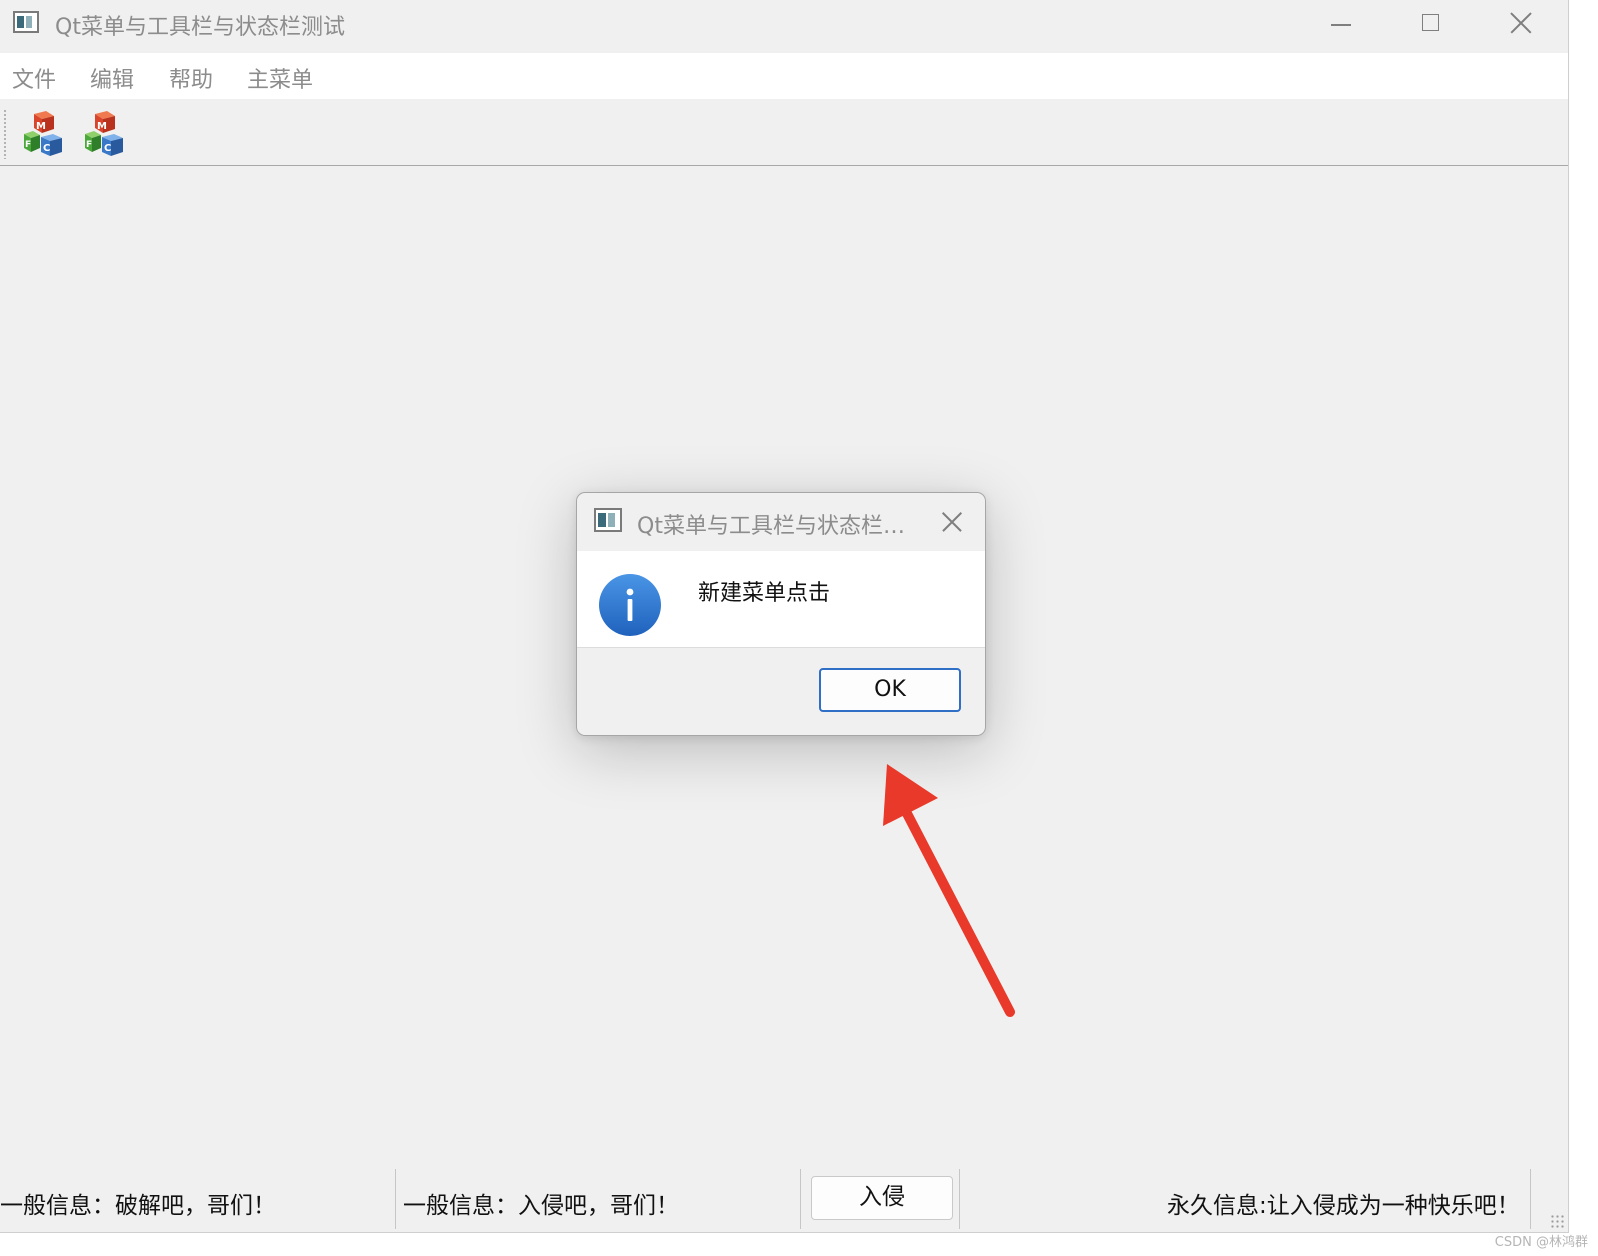 This screenshot has width=1598, height=1256. I want to click on status-message-1: 一般信息：破解吧，哥们！, so click(138, 1206).